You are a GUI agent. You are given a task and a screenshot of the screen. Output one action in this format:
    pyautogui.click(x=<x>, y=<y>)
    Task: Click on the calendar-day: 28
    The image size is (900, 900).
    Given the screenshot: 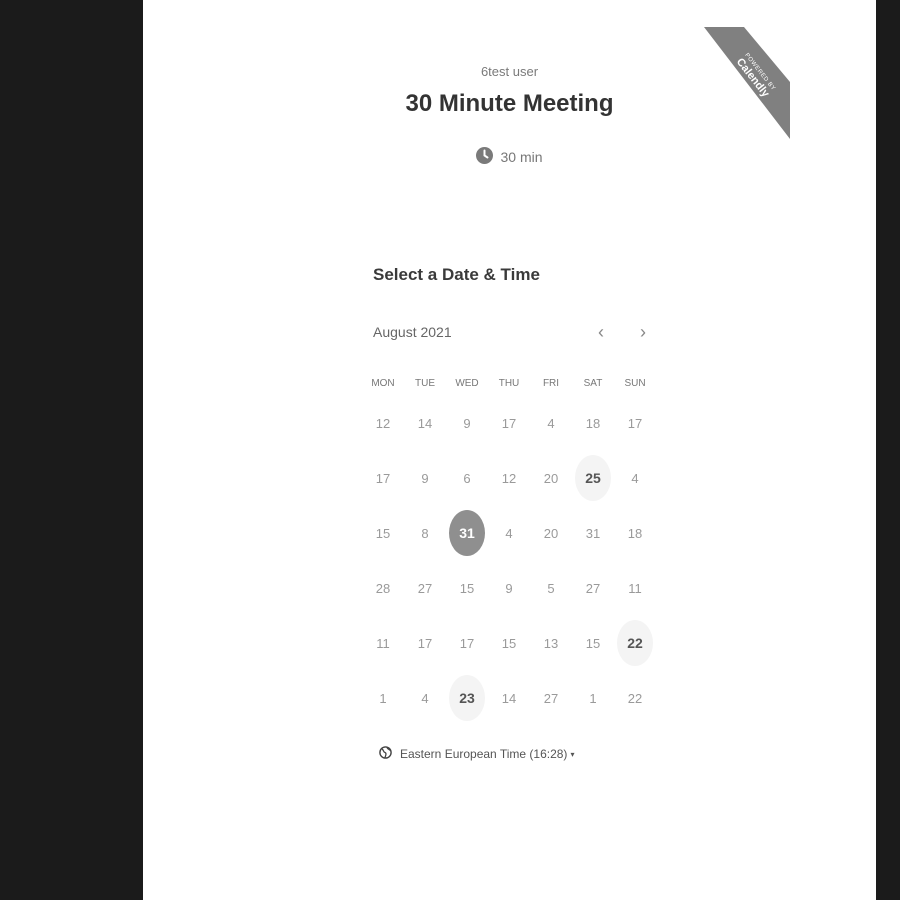 What is the action you would take?
    pyautogui.click(x=383, y=587)
    